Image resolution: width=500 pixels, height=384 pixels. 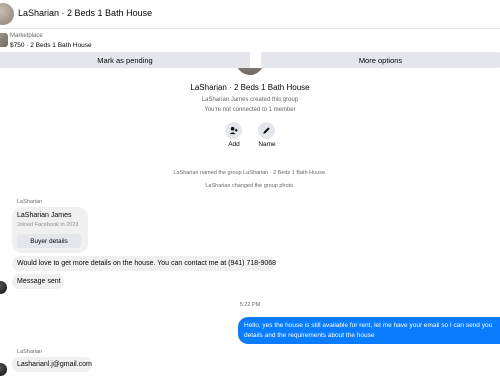 I want to click on system-message: LaSharian changed the group photo., so click(x=250, y=186).